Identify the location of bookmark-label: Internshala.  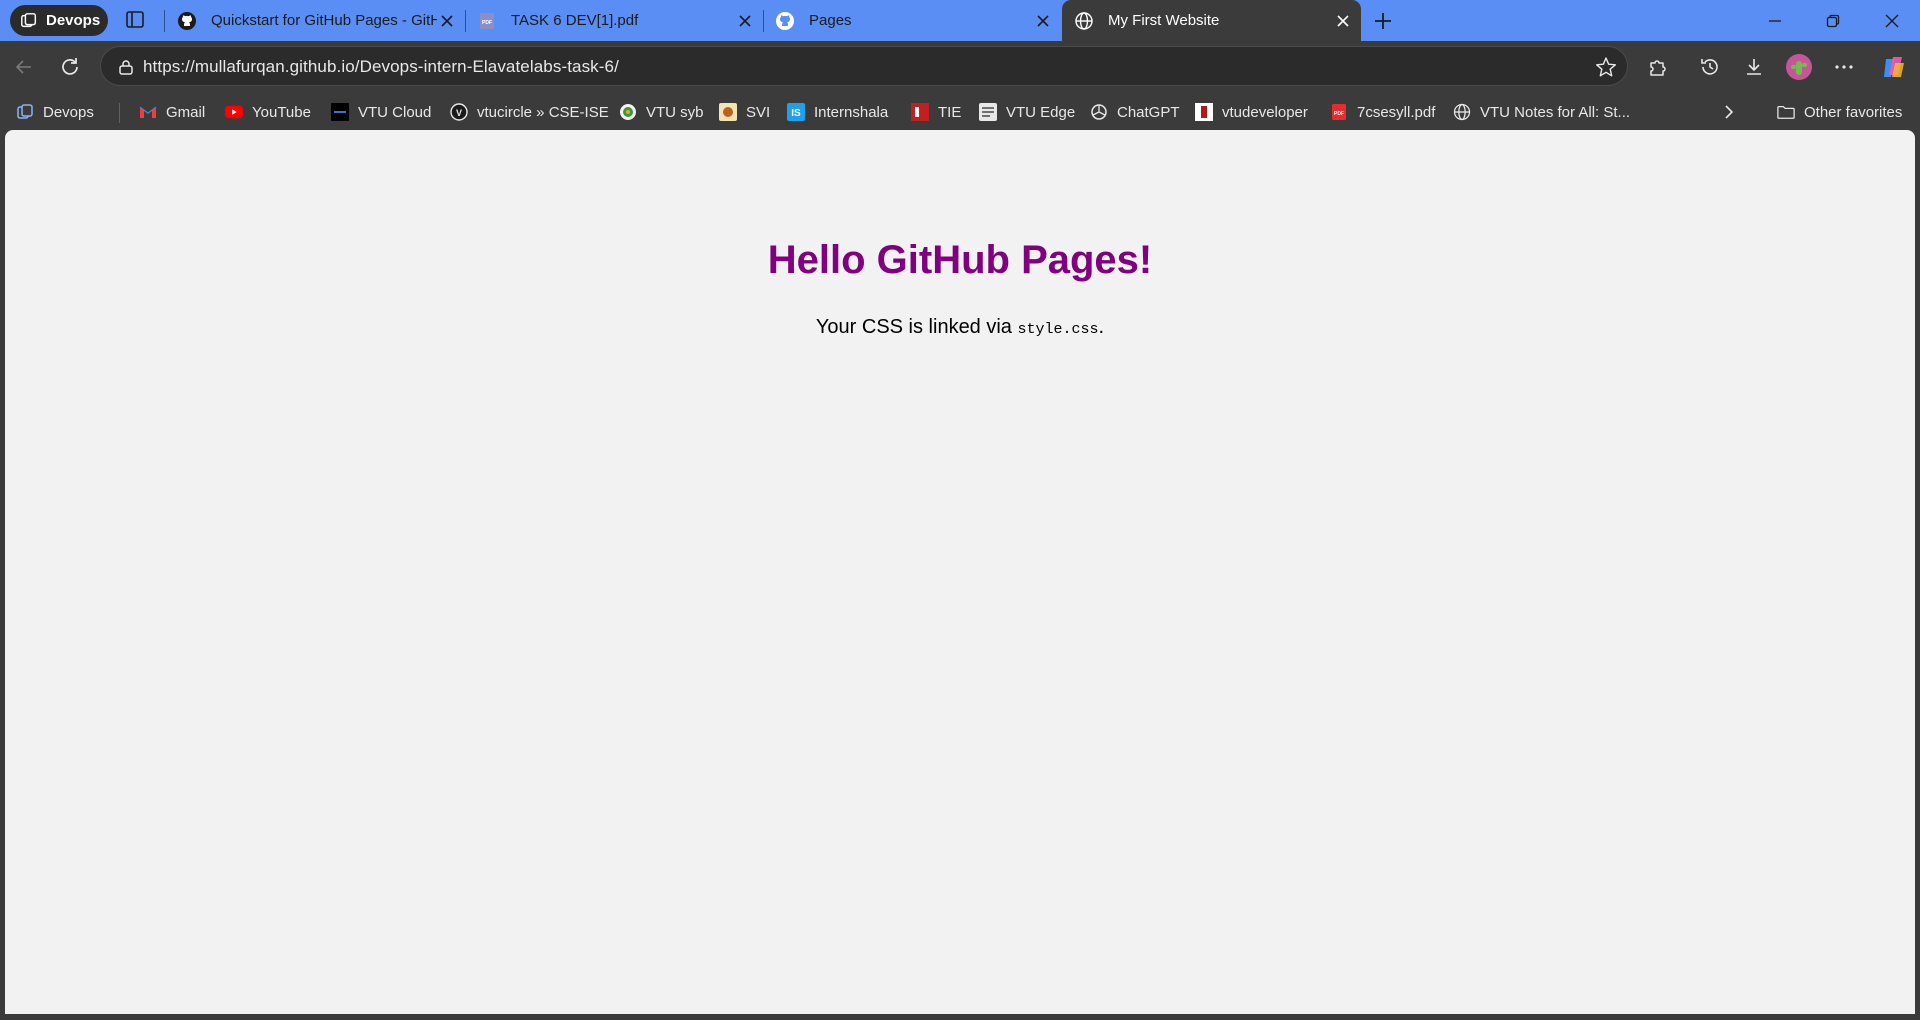
(851, 112).